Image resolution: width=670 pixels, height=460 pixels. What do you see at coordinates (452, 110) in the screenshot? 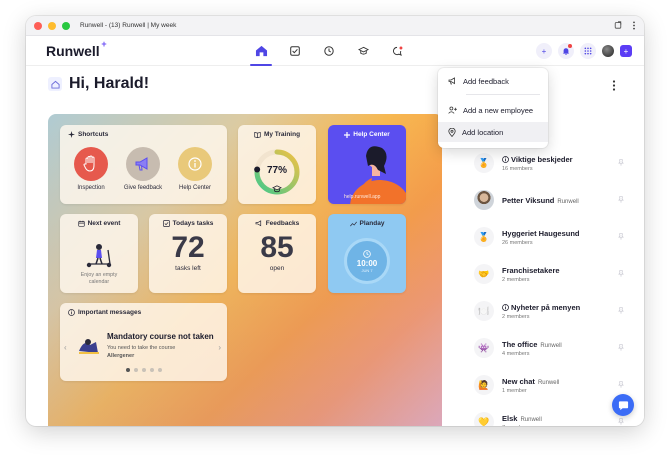
I see `add-user-icon` at bounding box center [452, 110].